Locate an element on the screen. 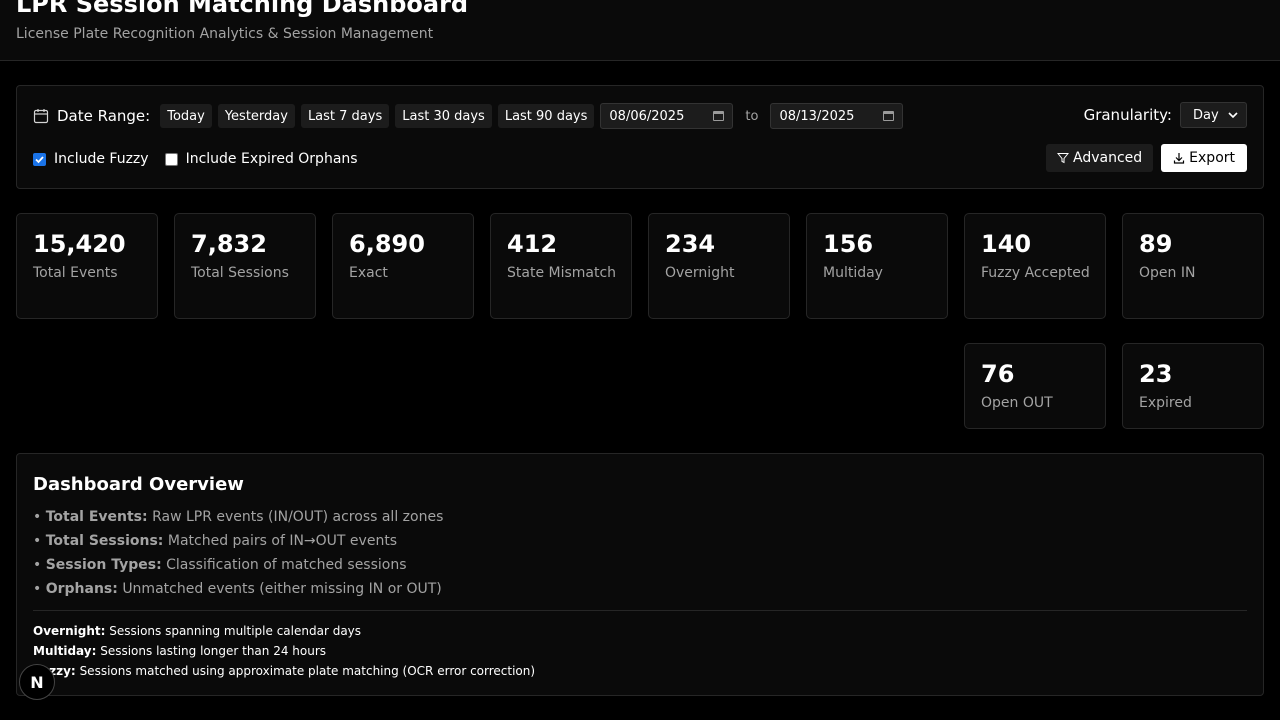  export-button: Export is located at coordinates (1204, 158).